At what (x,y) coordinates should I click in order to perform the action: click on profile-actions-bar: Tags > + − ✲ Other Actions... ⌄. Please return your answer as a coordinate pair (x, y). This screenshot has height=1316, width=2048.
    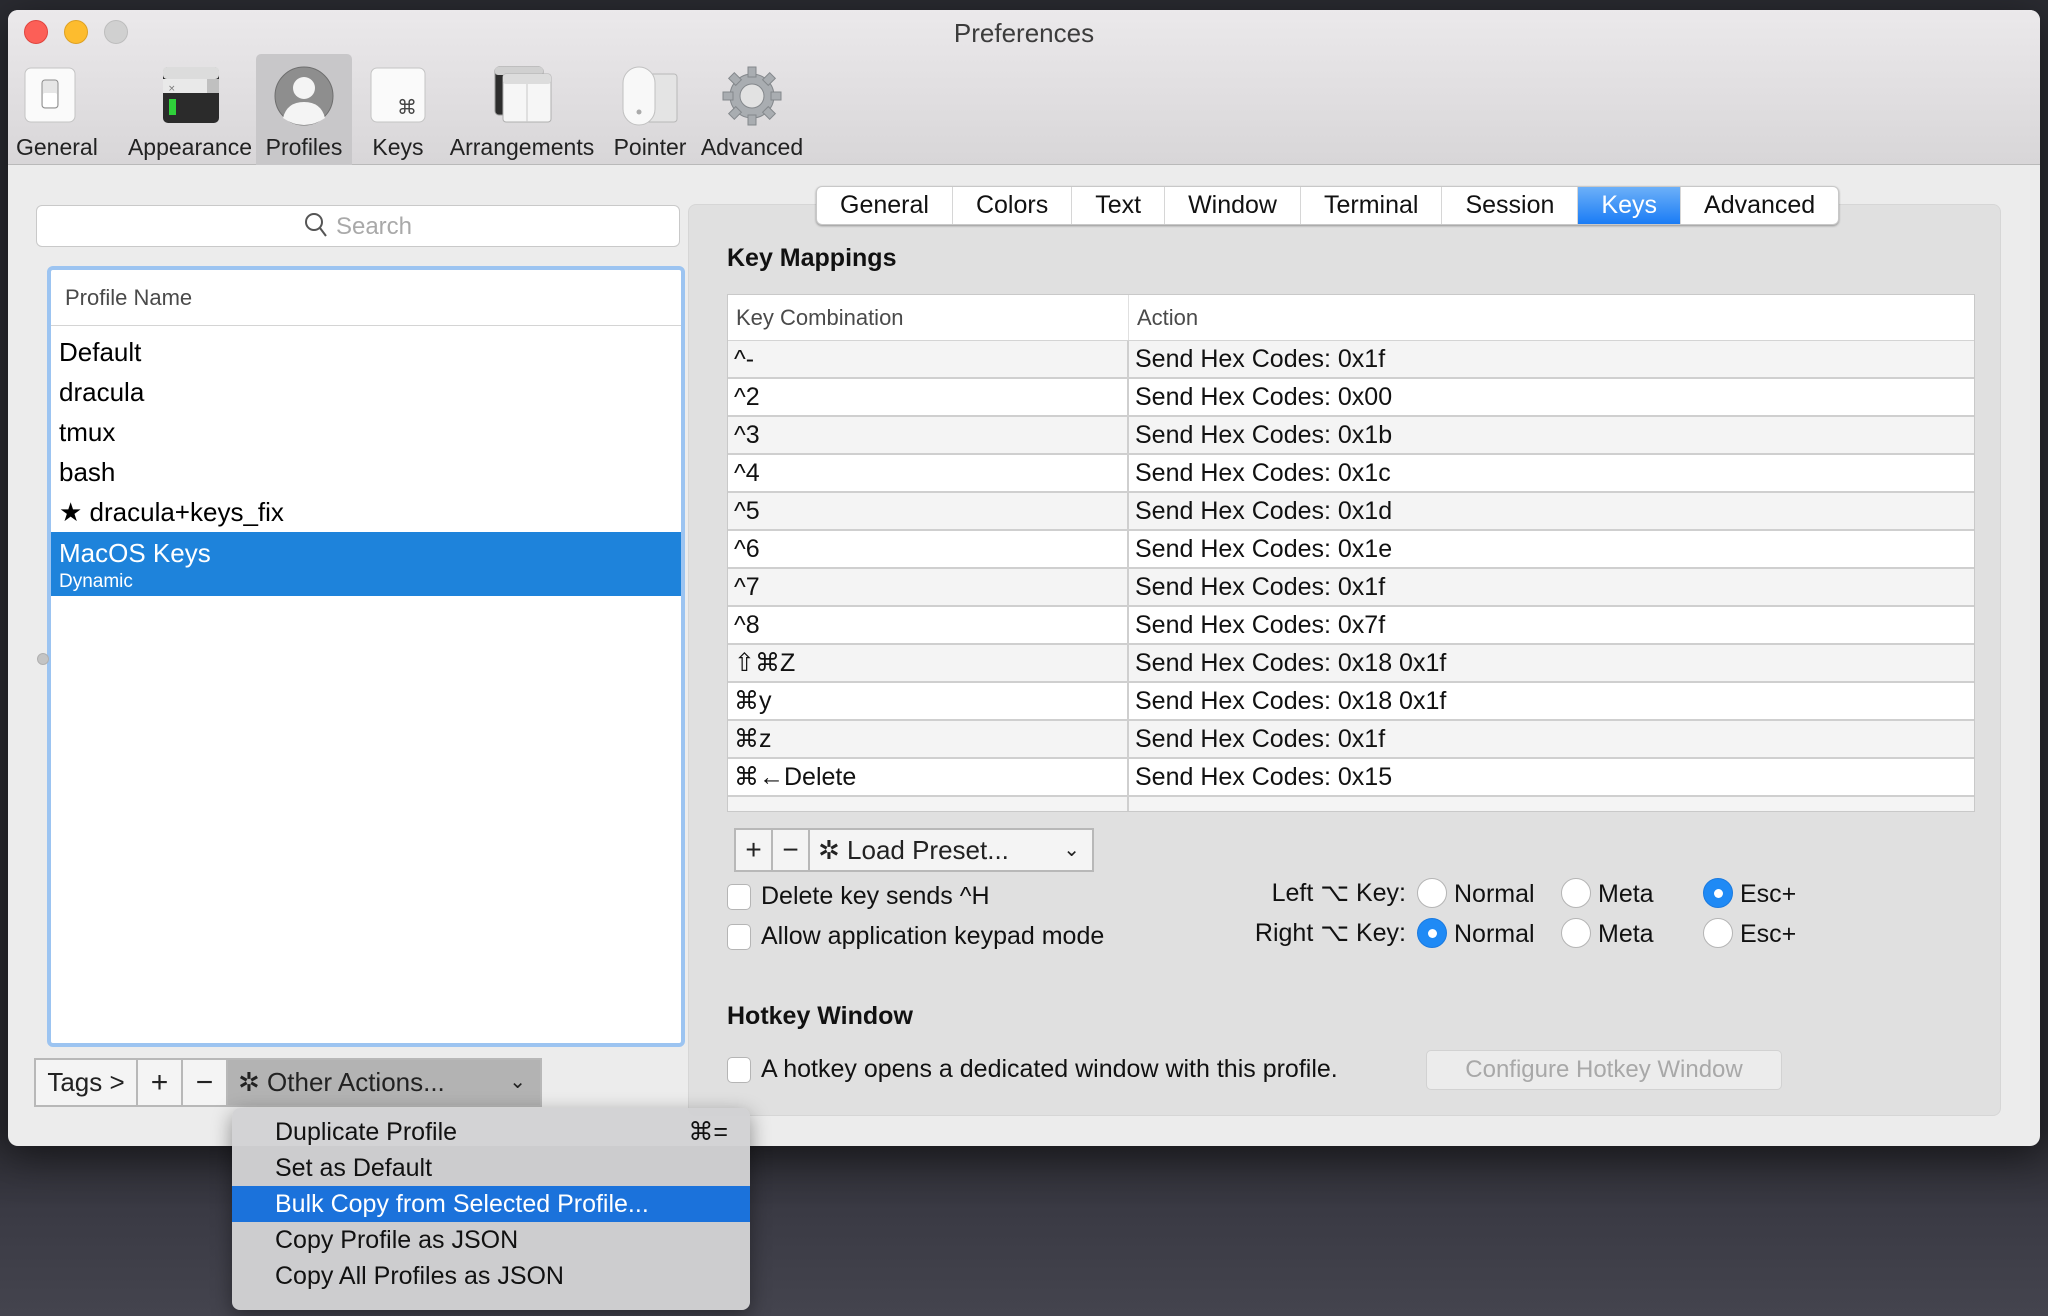
    Looking at the image, I should click on (288, 1082).